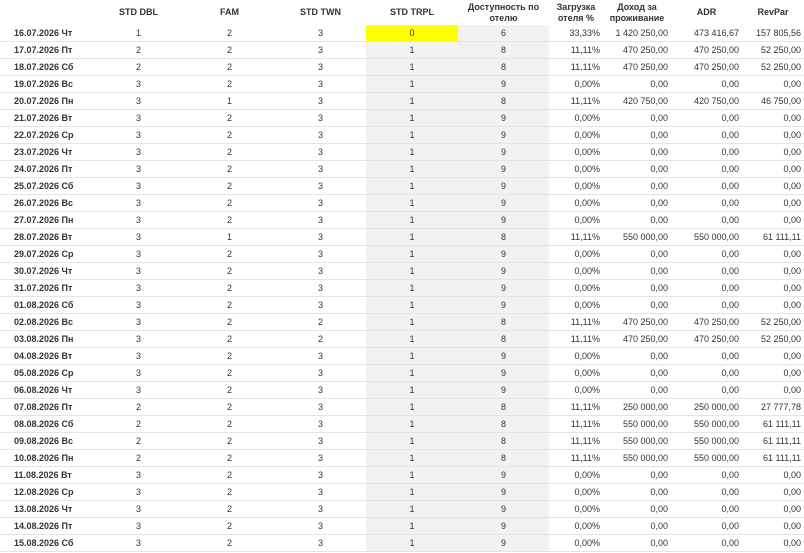 This screenshot has width=804, height=553. What do you see at coordinates (637, 67) in the screenshot?
I see `cell-revenue: 470 250,00` at bounding box center [637, 67].